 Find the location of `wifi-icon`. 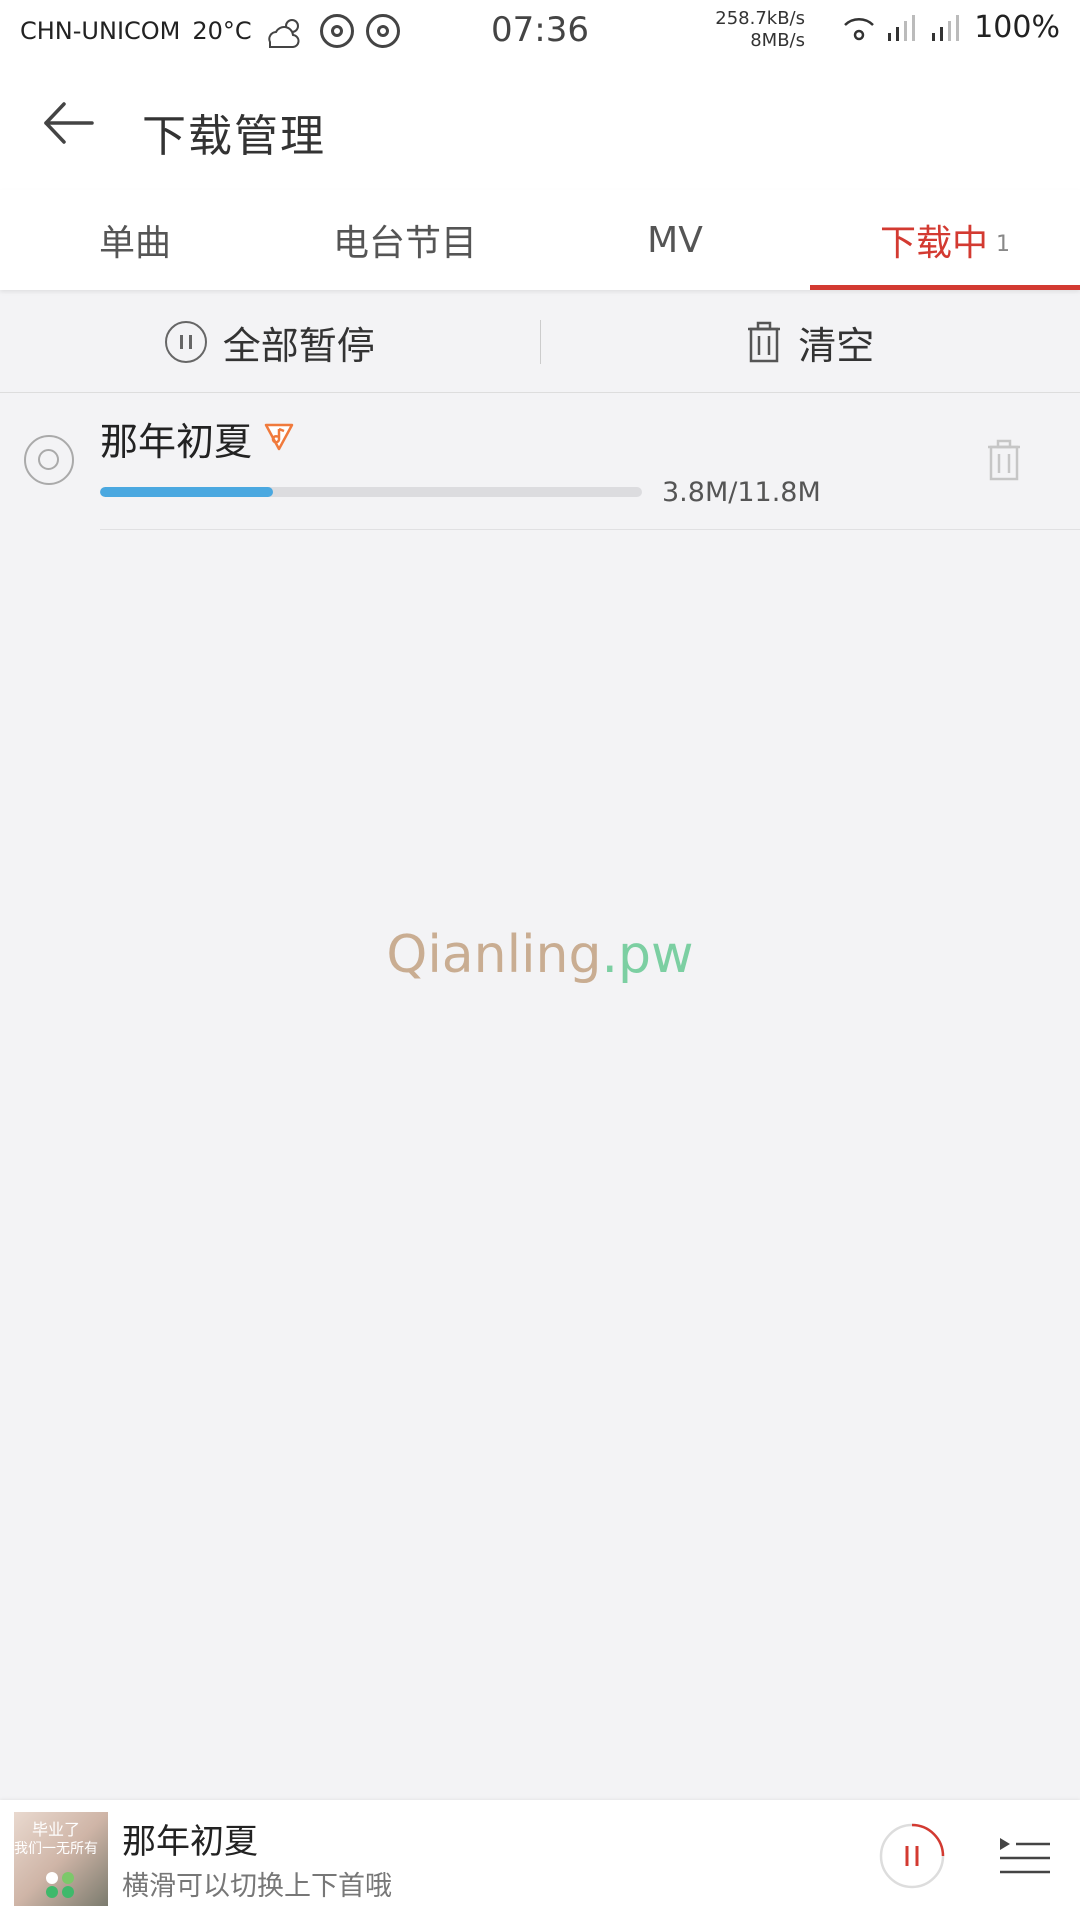

wifi-icon is located at coordinates (859, 28).